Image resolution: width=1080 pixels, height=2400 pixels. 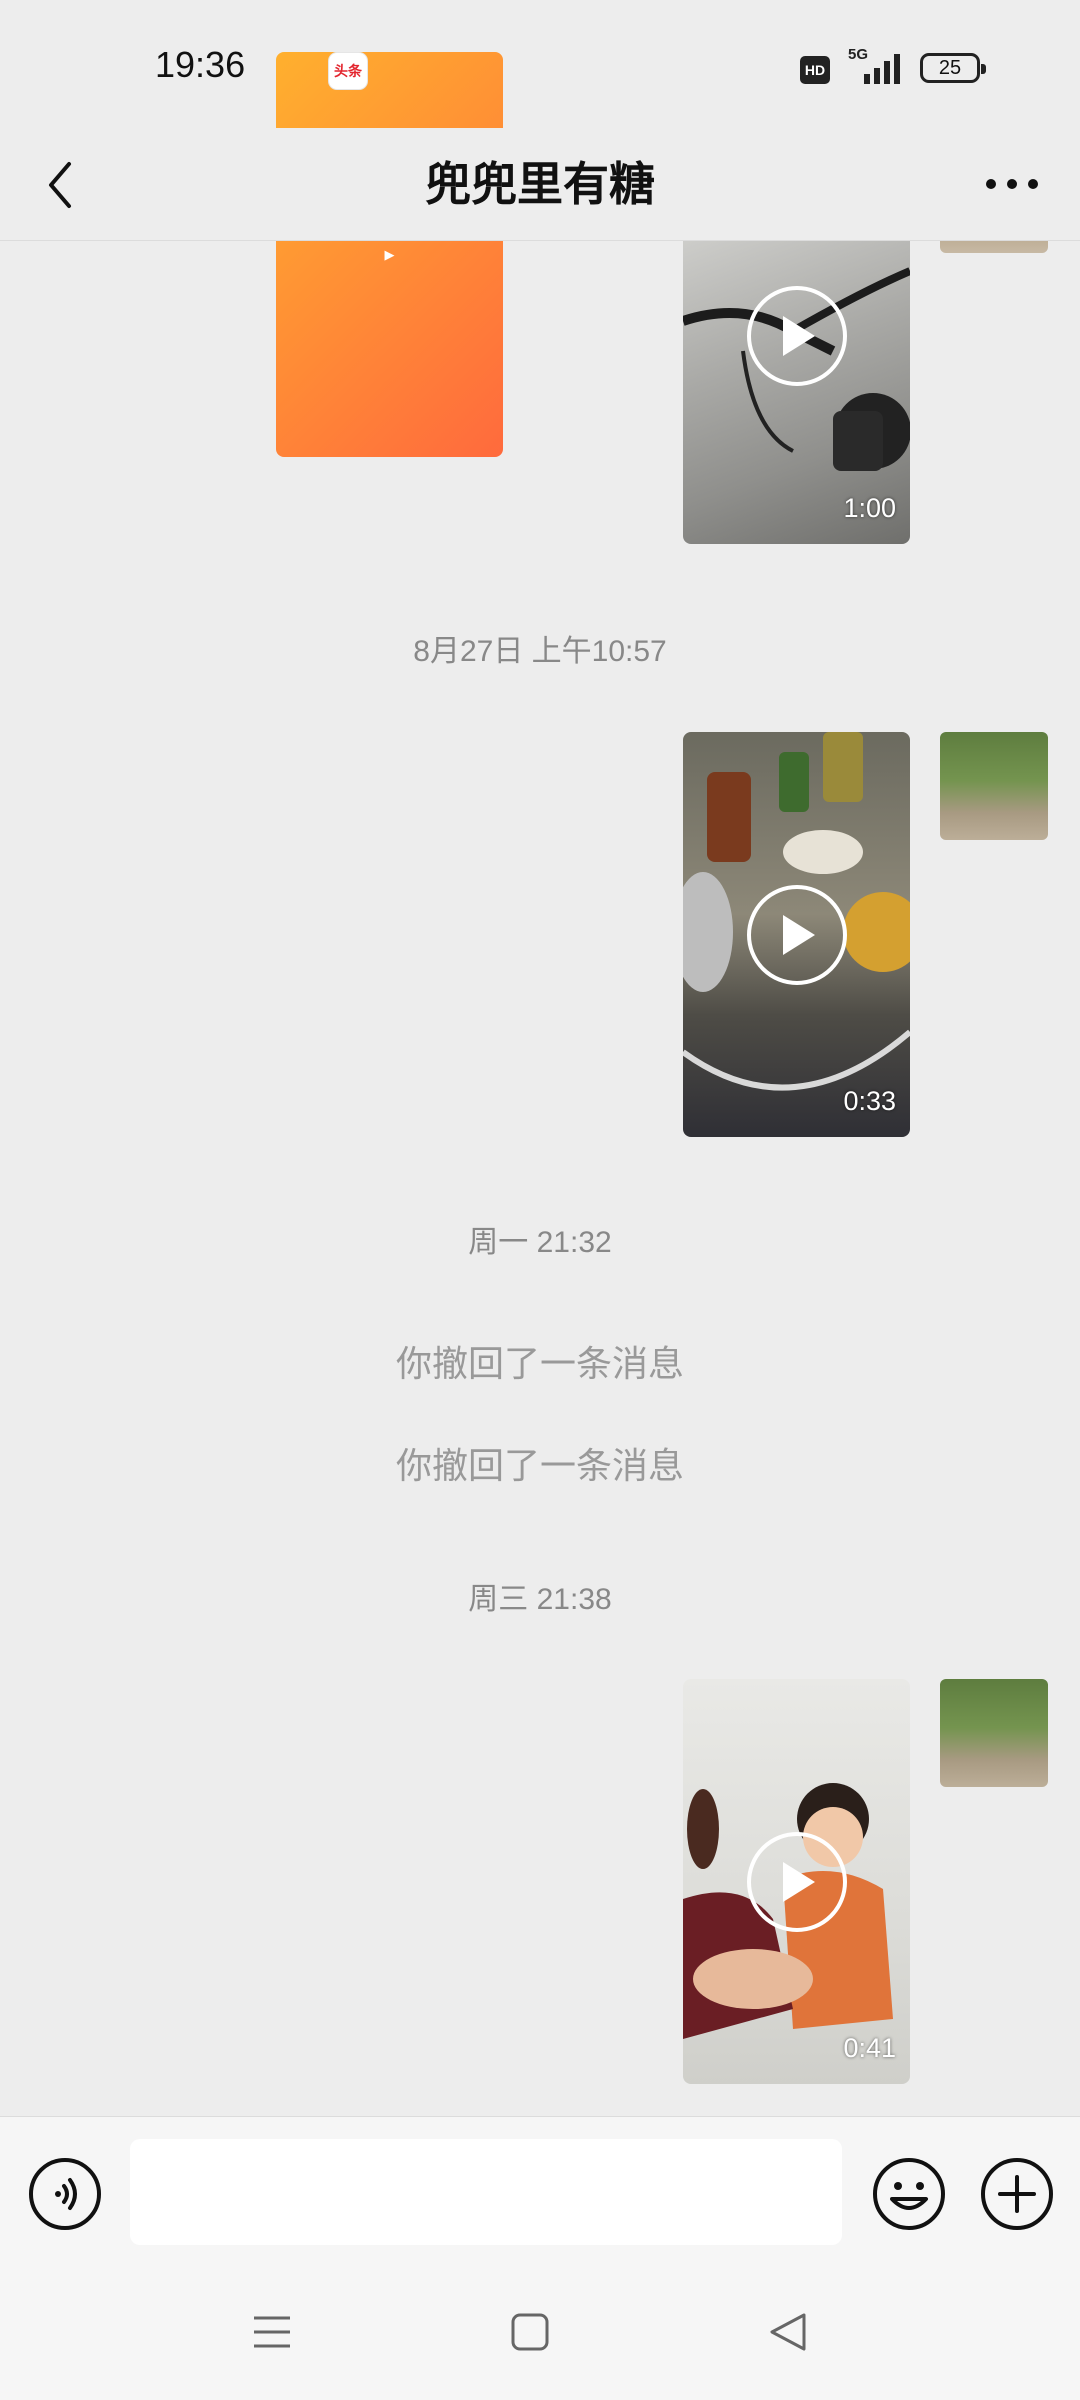 I want to click on video-message: 0:41, so click(x=796, y=1881).